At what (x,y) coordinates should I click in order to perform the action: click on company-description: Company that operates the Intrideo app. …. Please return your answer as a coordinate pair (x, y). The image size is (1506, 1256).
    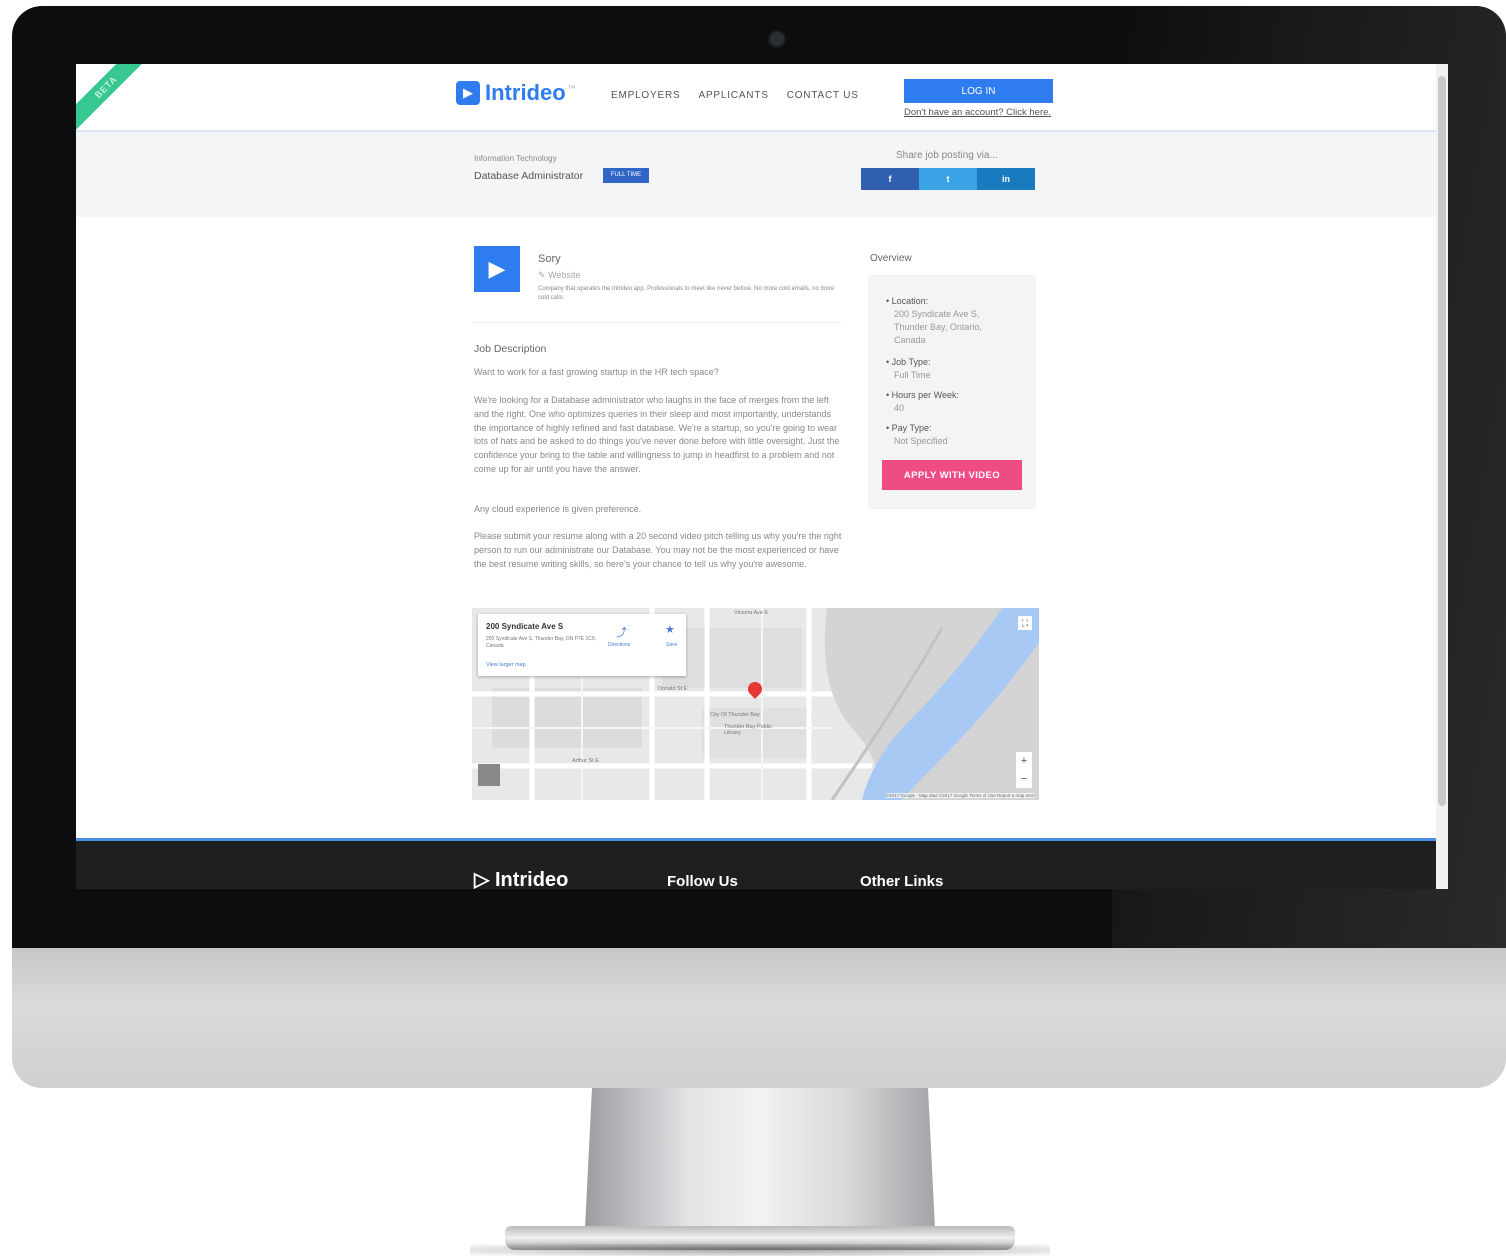
    Looking at the image, I should click on (686, 293).